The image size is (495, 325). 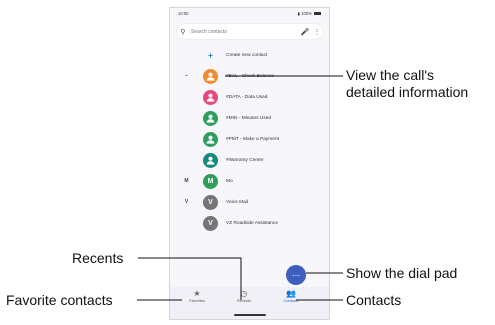 I want to click on callout-favorites: Favorite contacts, so click(x=59, y=300).